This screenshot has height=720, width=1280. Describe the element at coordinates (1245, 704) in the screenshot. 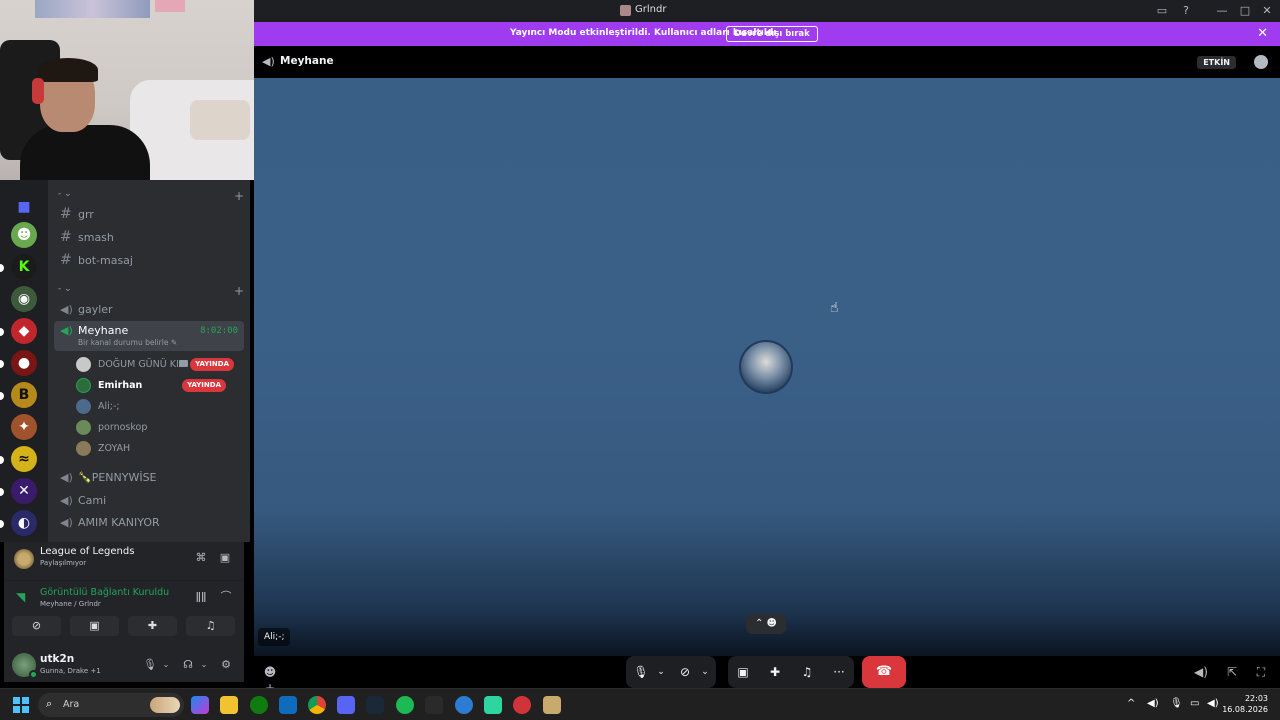

I see `taskbar-clock: 22:03 16.08.2026` at that location.